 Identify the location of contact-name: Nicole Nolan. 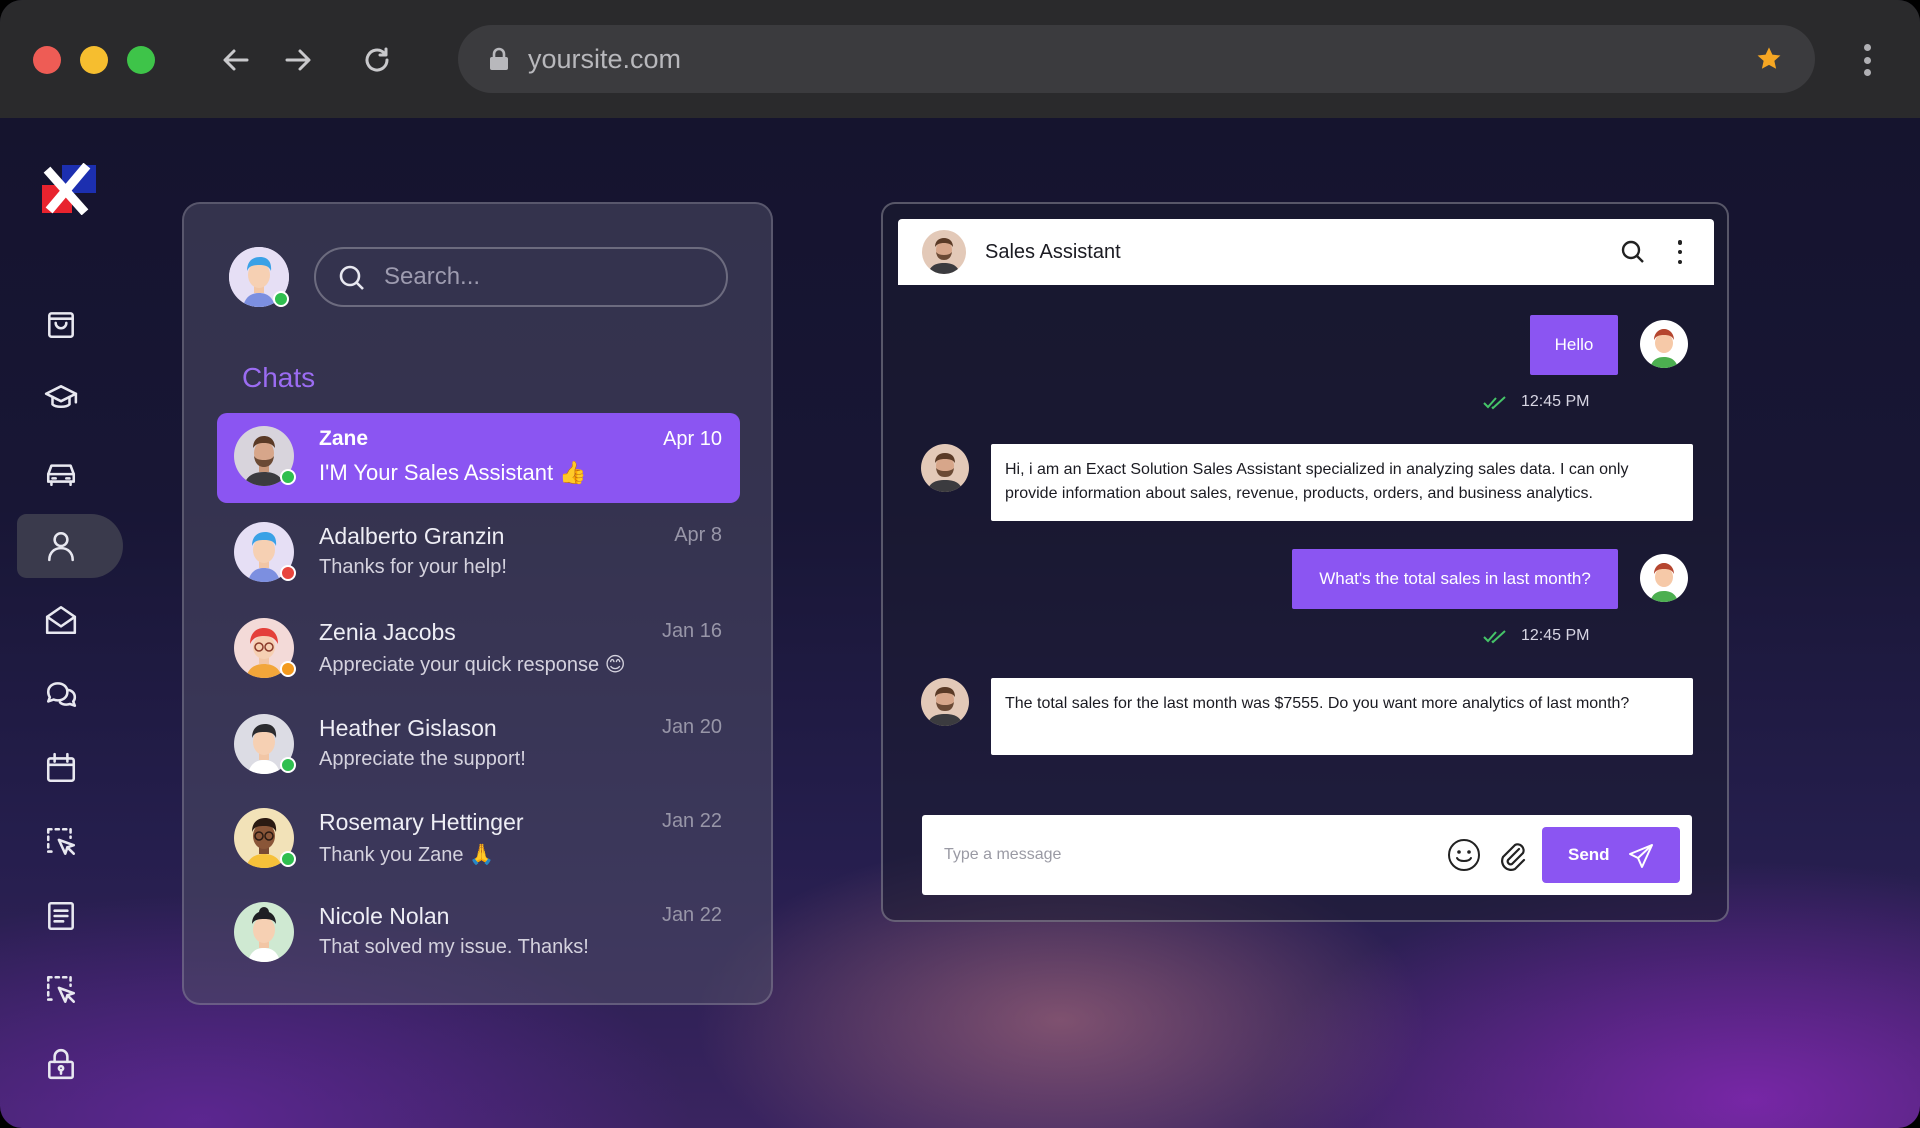
(384, 916).